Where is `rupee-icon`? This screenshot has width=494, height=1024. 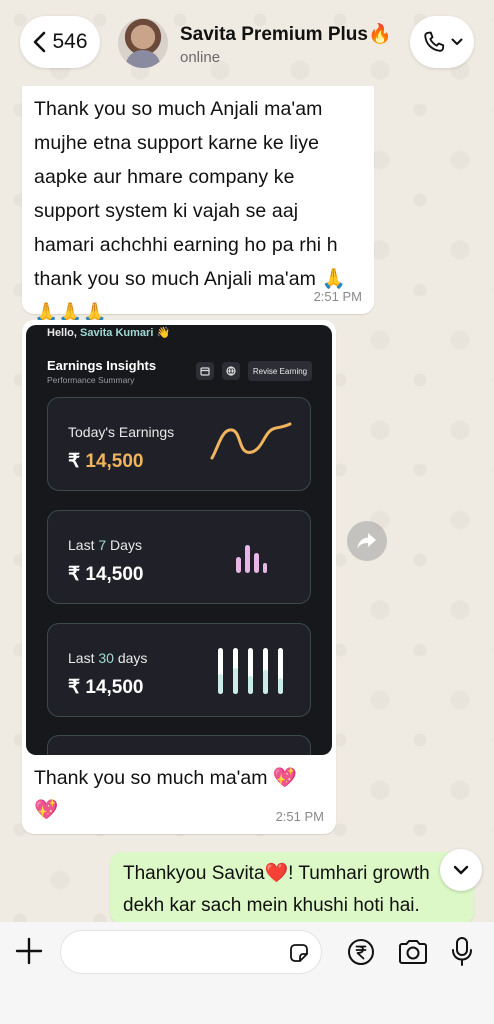 rupee-icon is located at coordinates (361, 952).